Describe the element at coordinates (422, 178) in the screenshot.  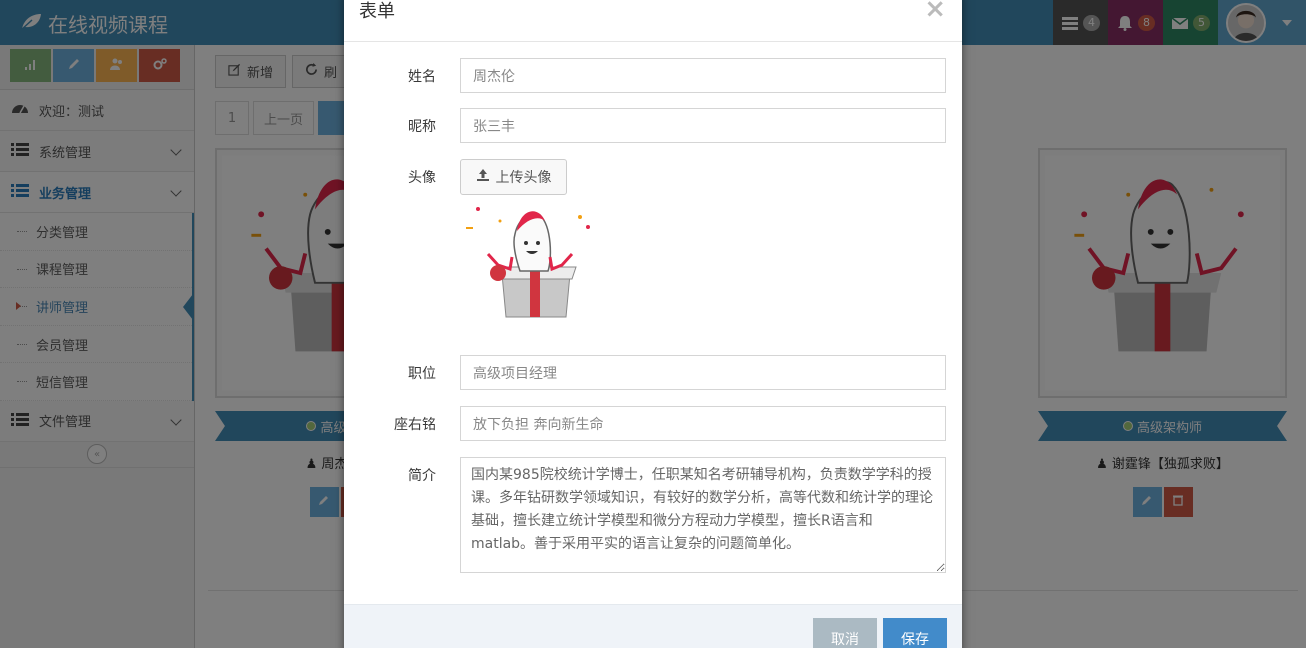
I see `avatar-label: 头像` at that location.